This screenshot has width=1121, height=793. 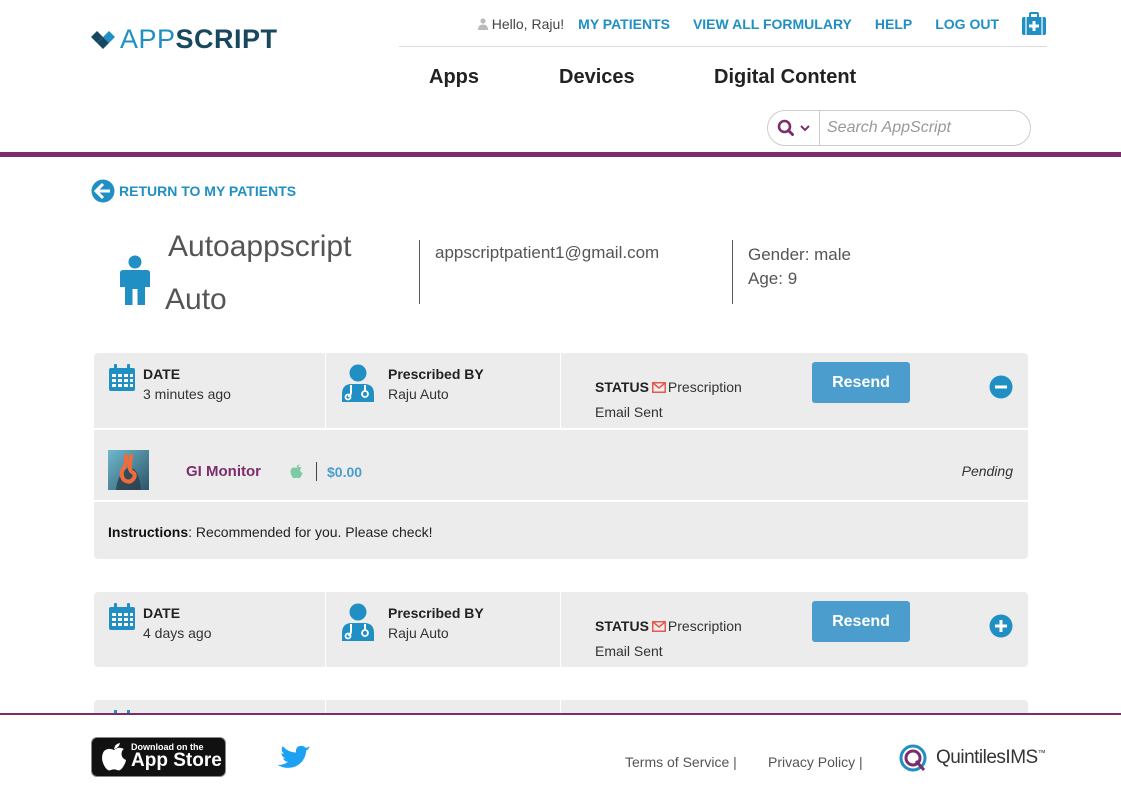 I want to click on patient-first-name: Autoappscript, so click(x=260, y=246).